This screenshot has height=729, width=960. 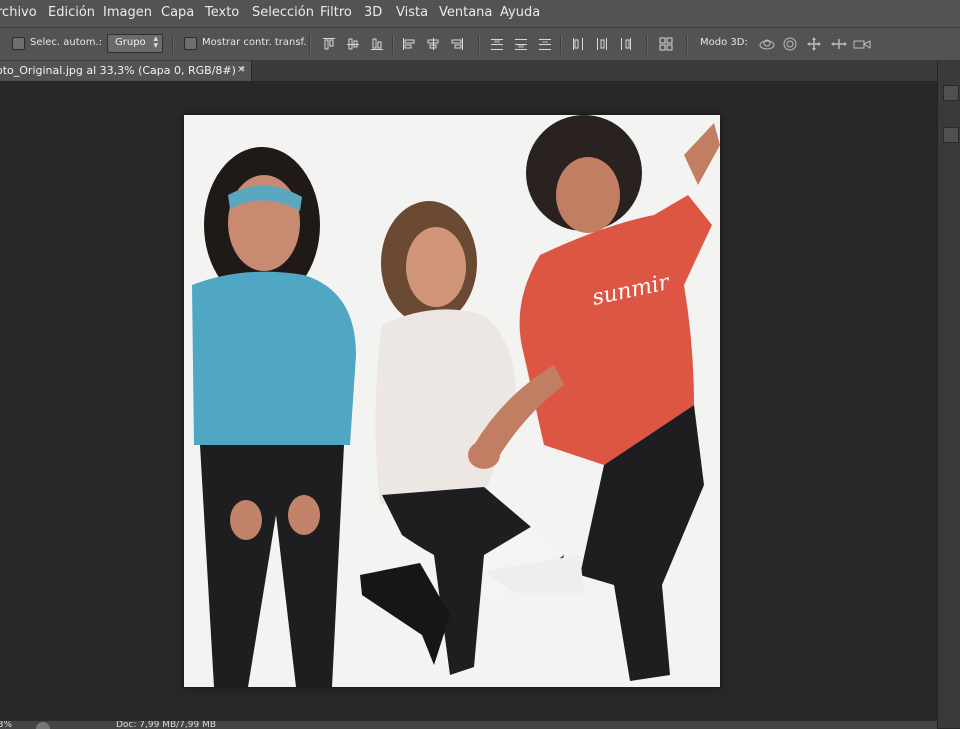 What do you see at coordinates (520, 12) in the screenshot?
I see `menu-ayuda: Ayuda` at bounding box center [520, 12].